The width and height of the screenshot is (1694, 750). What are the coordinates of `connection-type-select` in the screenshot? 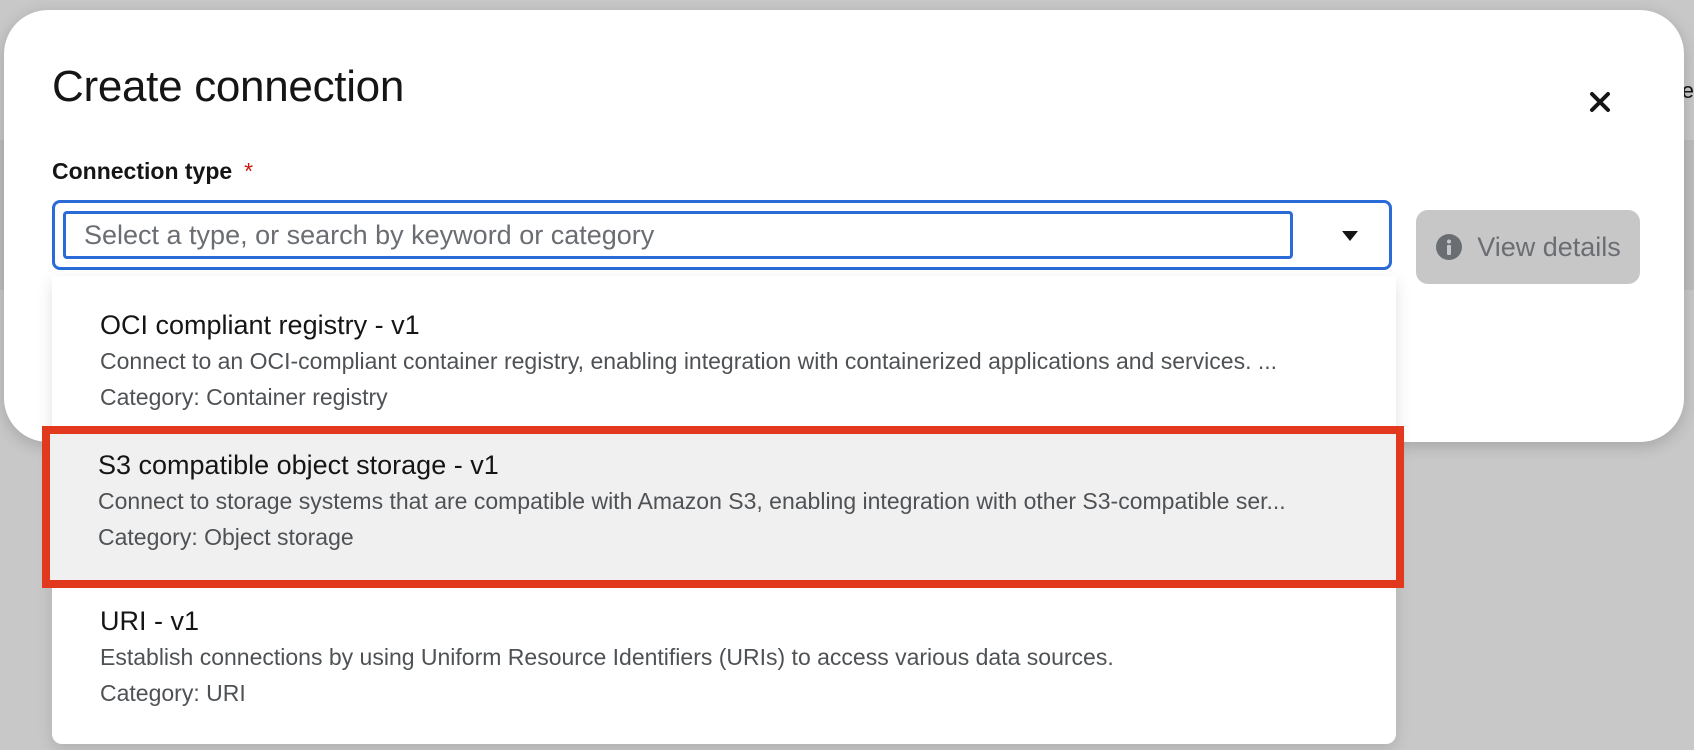 It's located at (722, 235).